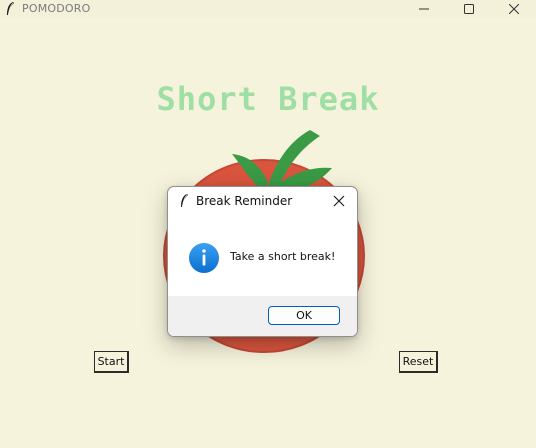 This screenshot has width=536, height=448. Describe the element at coordinates (204, 258) in the screenshot. I see `info-icon` at that location.